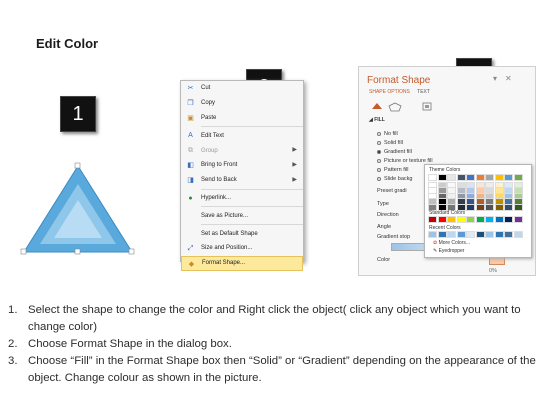  I want to click on triangle-shape, so click(80, 210).